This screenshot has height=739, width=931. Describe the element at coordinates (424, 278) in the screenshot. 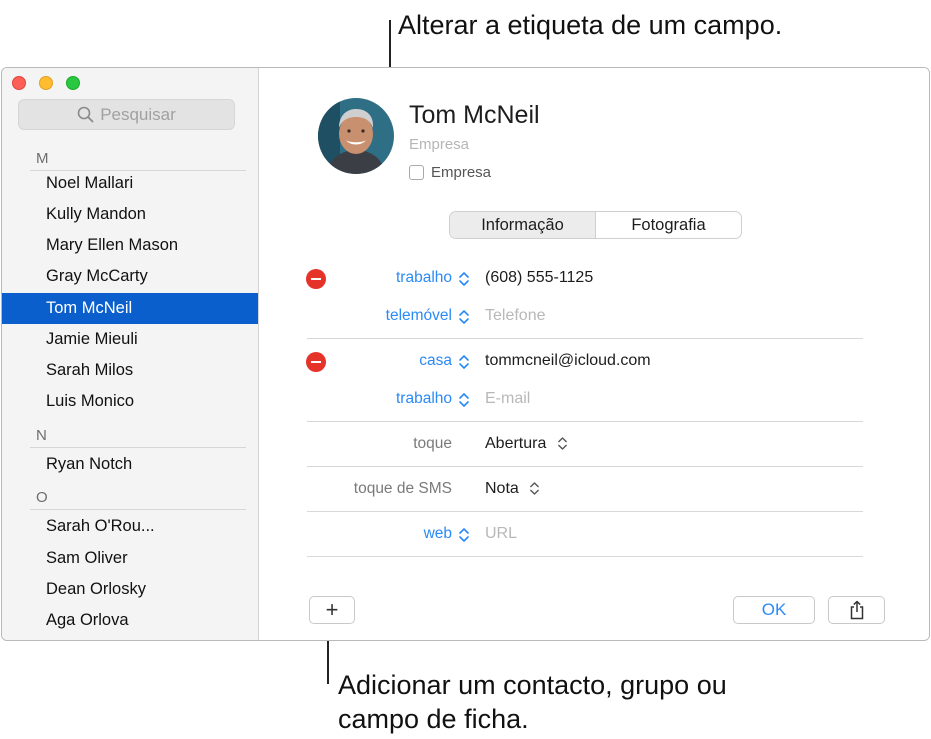

I see `phone-label: trabalho` at that location.